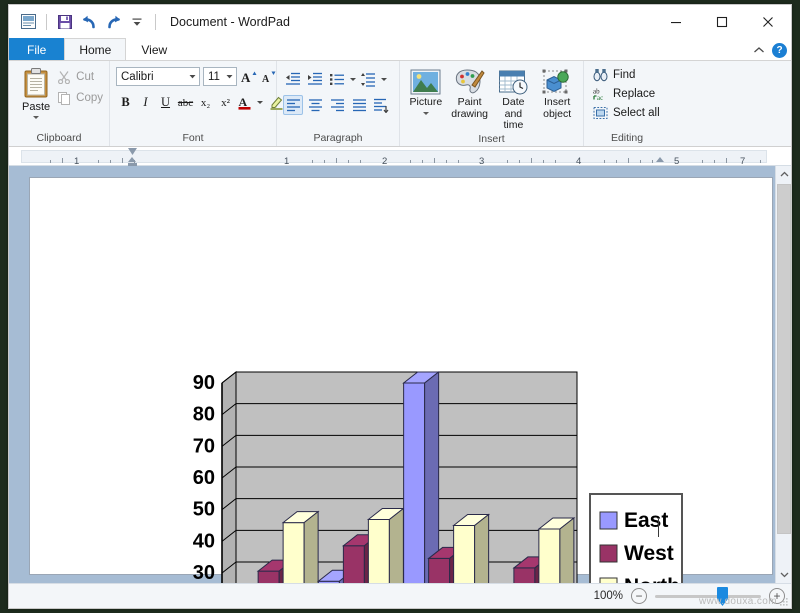  I want to click on insert-object-button: Insert object, so click(557, 93).